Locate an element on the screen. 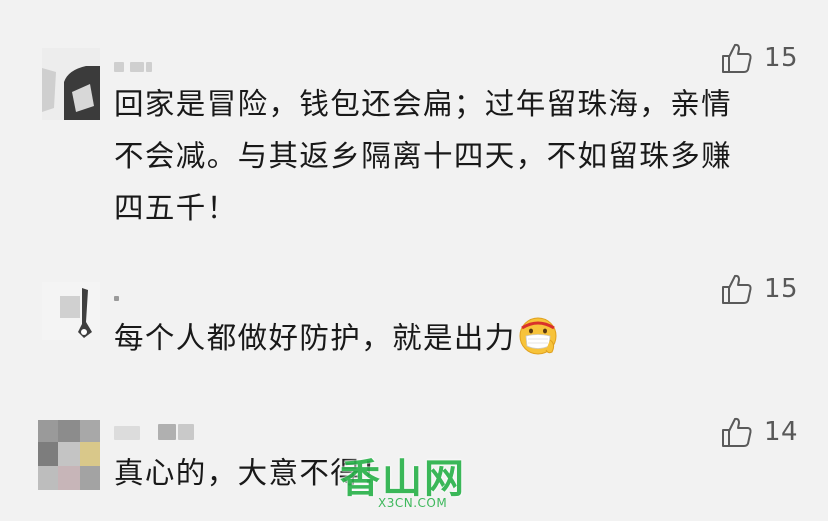 The width and height of the screenshot is (828, 521). comment-text: 每个人都做好防护，就是出力 is located at coordinates (454, 338).